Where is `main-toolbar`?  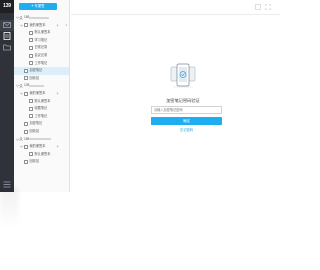
main-toolbar is located at coordinates (175, 7).